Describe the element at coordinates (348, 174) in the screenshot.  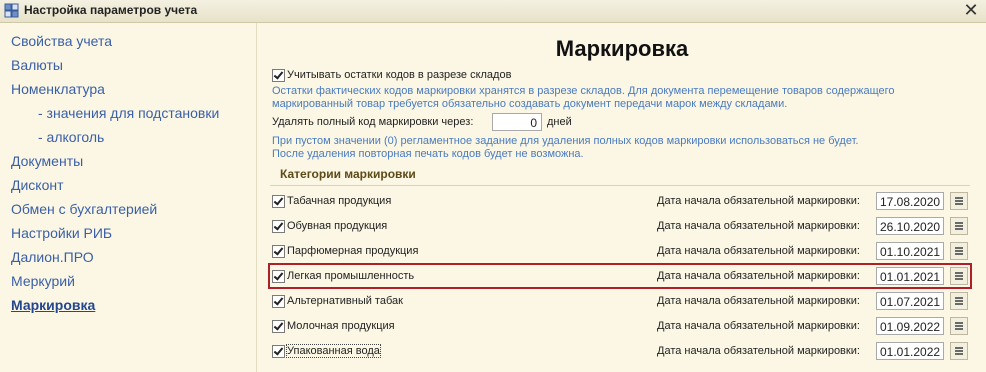
I see `section-title: Категории маркировки` at that location.